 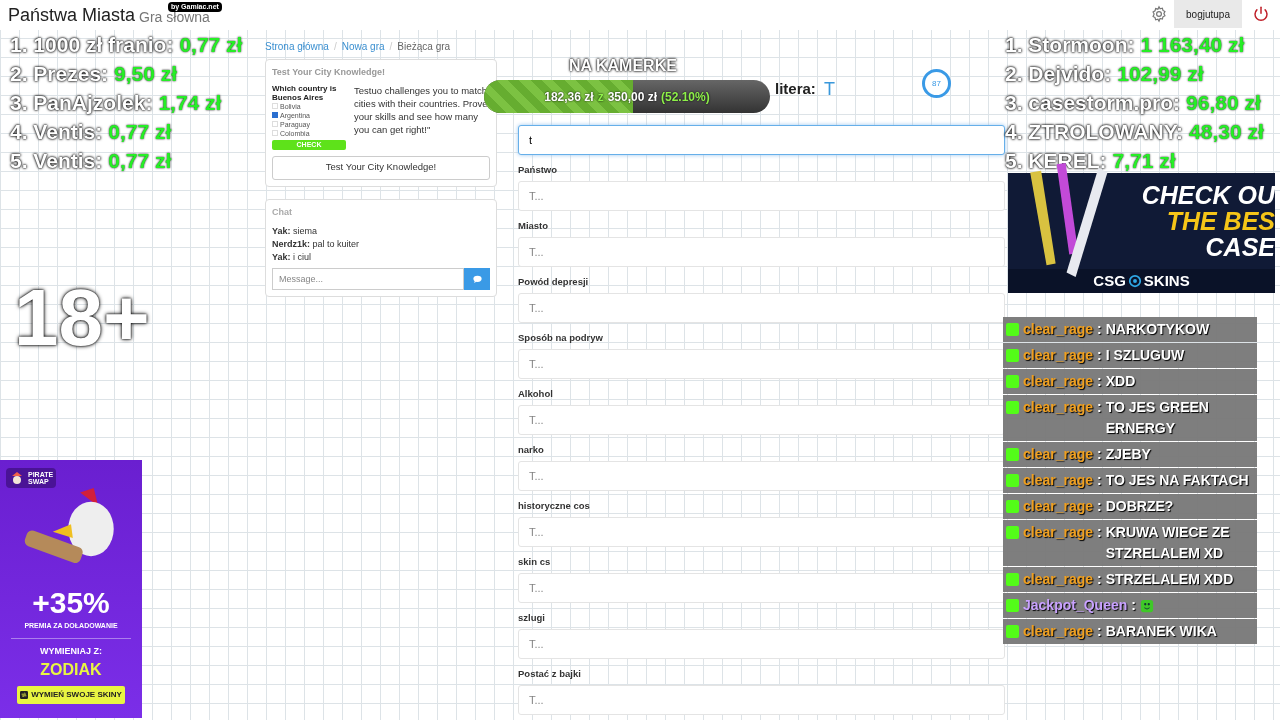 What do you see at coordinates (1157, 418) in the screenshot?
I see `chat-text: TO JES GREEN ERNERGY` at bounding box center [1157, 418].